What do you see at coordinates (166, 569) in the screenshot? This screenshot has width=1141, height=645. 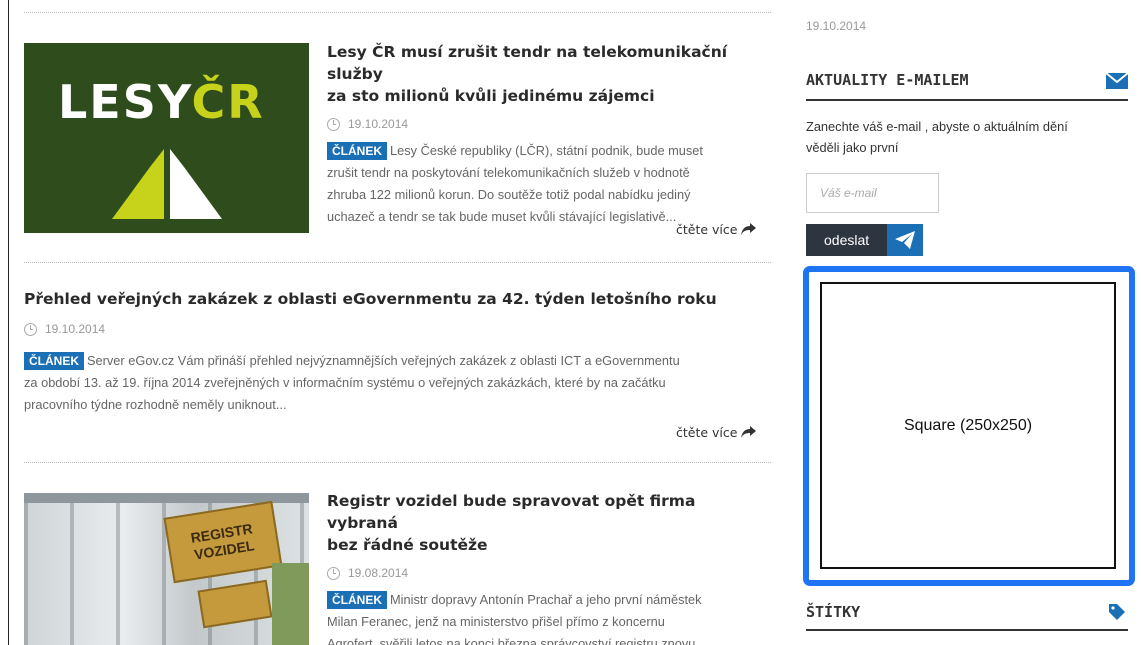 I see `article-thumbnail-registr-vozidel: REGISTR VOZIDEL` at bounding box center [166, 569].